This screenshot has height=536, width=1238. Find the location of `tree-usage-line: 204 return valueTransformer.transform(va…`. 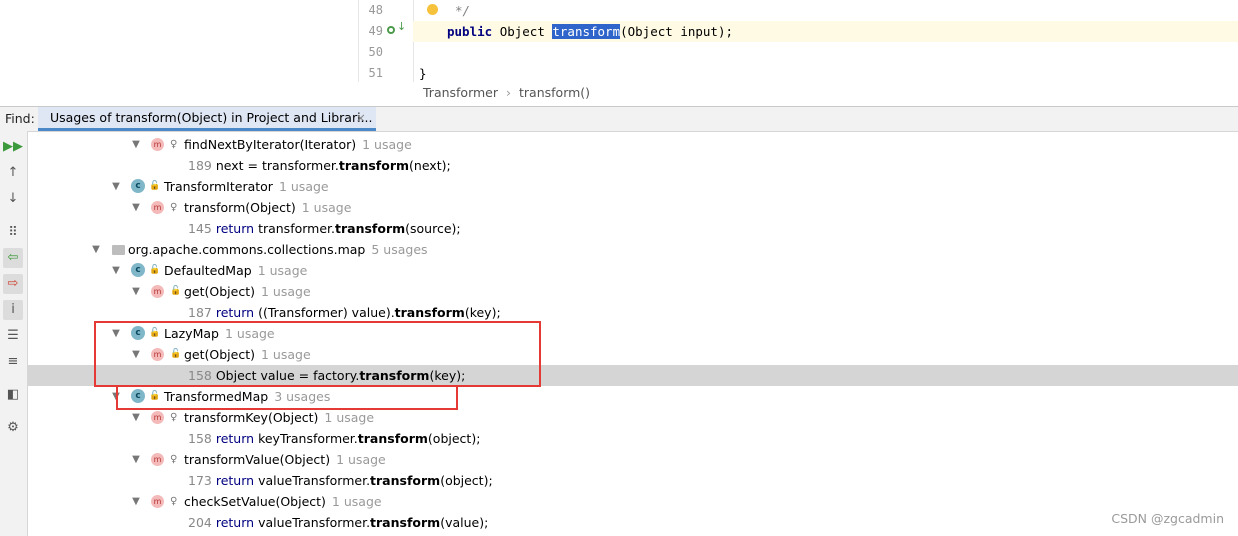

tree-usage-line: 204 return valueTransformer.transform(va… is located at coordinates (633, 522).